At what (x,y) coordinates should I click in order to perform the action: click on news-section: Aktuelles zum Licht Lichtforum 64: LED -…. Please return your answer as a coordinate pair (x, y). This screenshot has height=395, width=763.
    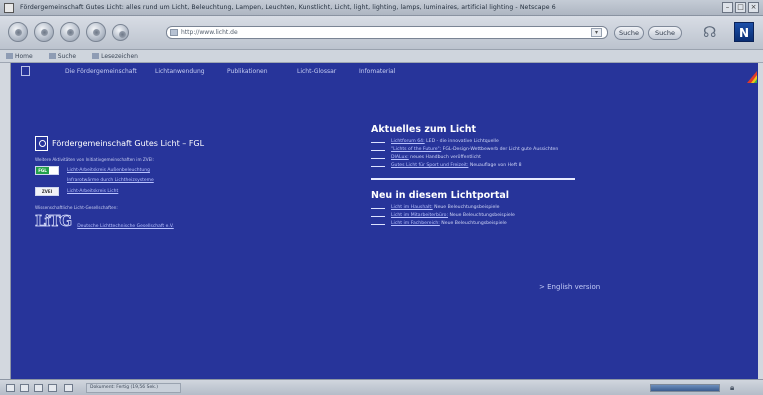
    Looking at the image, I should click on (511, 175).